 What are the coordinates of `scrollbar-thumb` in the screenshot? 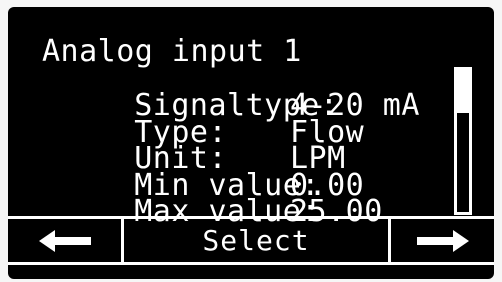 It's located at (463, 91).